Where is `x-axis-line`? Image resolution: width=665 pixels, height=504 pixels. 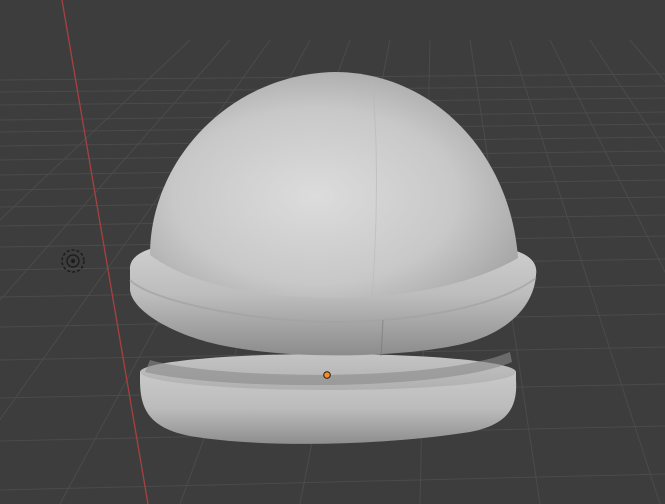 x-axis-line is located at coordinates (105, 252).